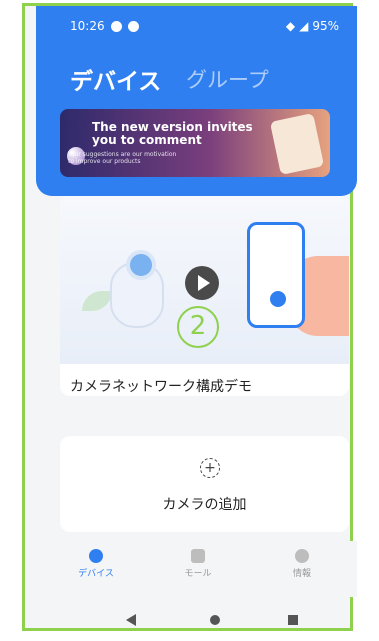  What do you see at coordinates (302, 556) in the screenshot?
I see `user-icon` at bounding box center [302, 556].